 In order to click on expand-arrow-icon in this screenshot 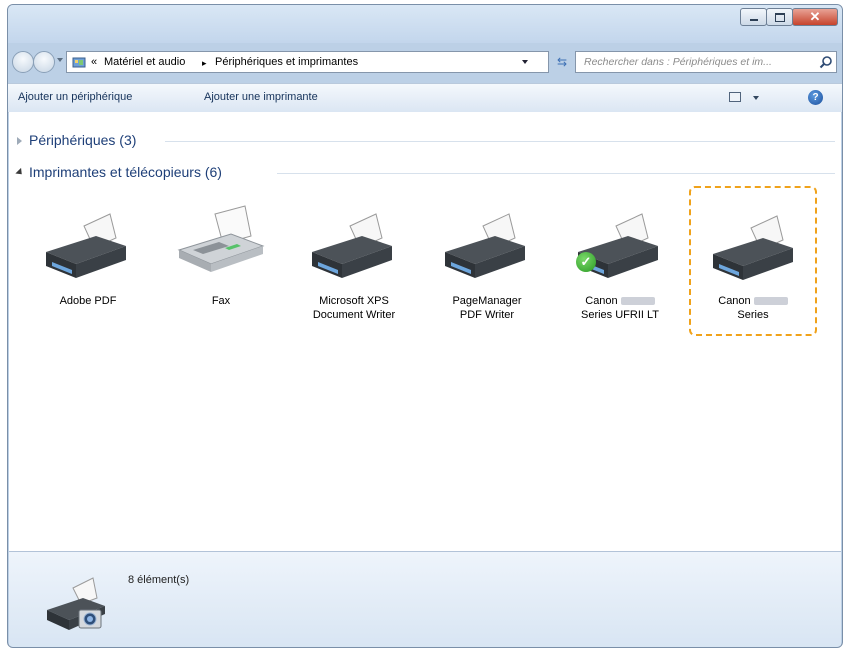, I will do `click(19, 141)`.